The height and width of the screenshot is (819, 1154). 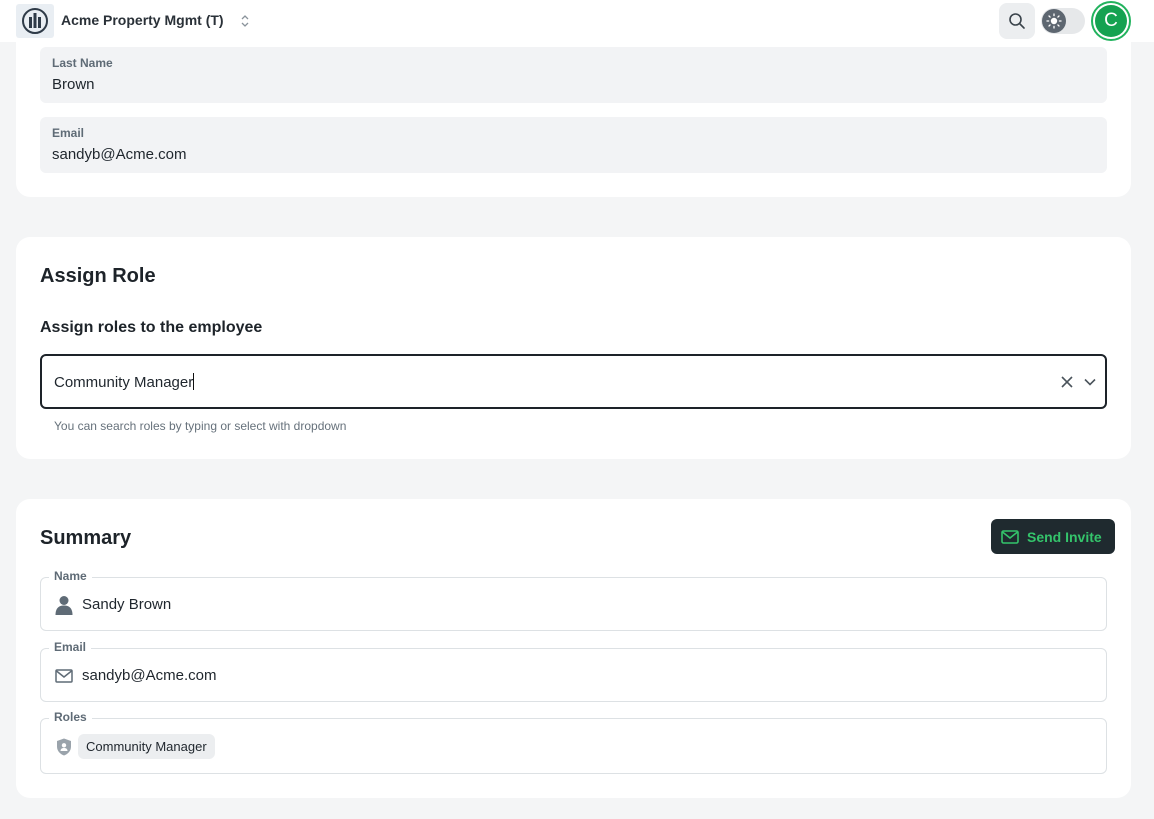 I want to click on last-name-value: Brown, so click(x=73, y=84).